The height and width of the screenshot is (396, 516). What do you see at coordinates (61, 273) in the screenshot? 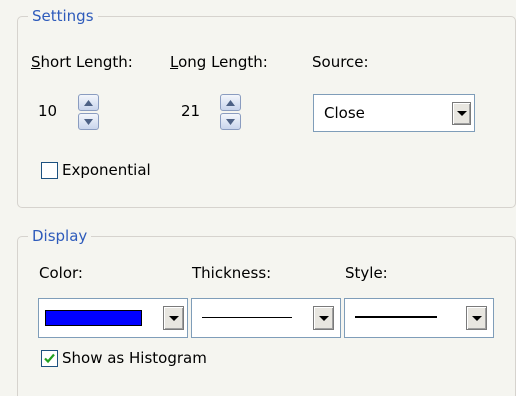
I see `color-label: Color:` at bounding box center [61, 273].